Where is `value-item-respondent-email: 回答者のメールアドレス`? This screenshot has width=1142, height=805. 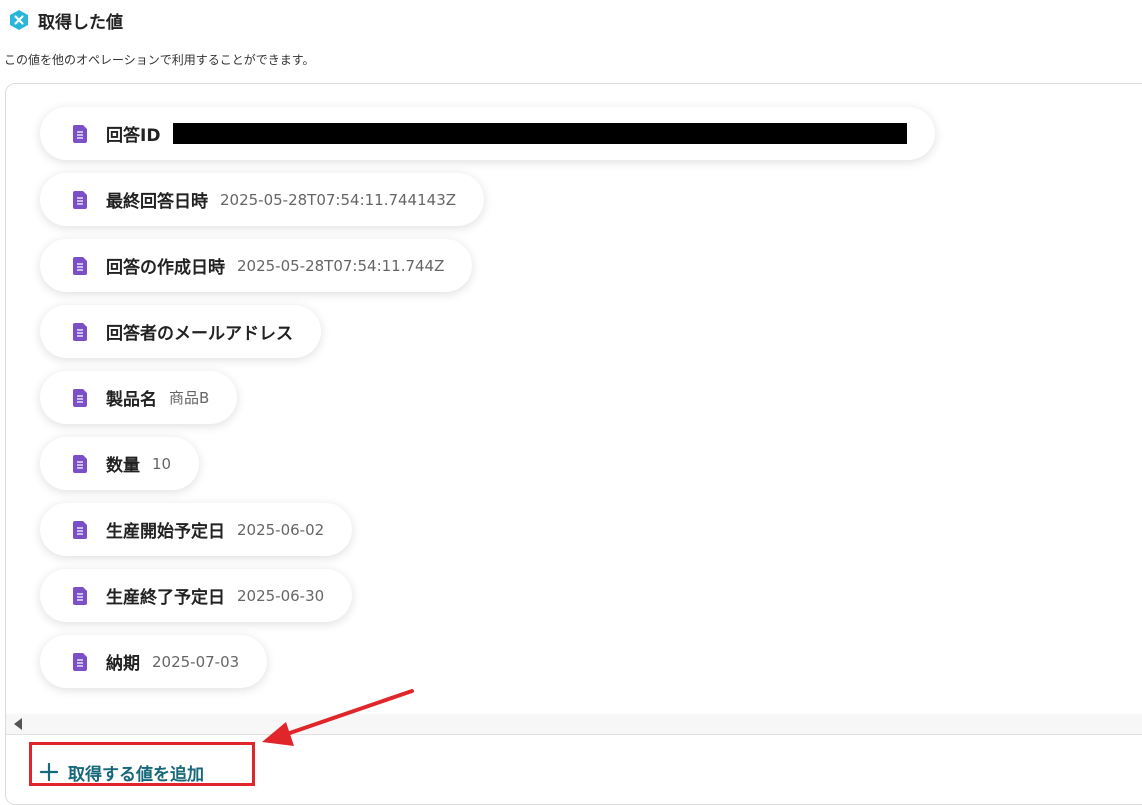 value-item-respondent-email: 回答者のメールアドレス is located at coordinates (180, 331).